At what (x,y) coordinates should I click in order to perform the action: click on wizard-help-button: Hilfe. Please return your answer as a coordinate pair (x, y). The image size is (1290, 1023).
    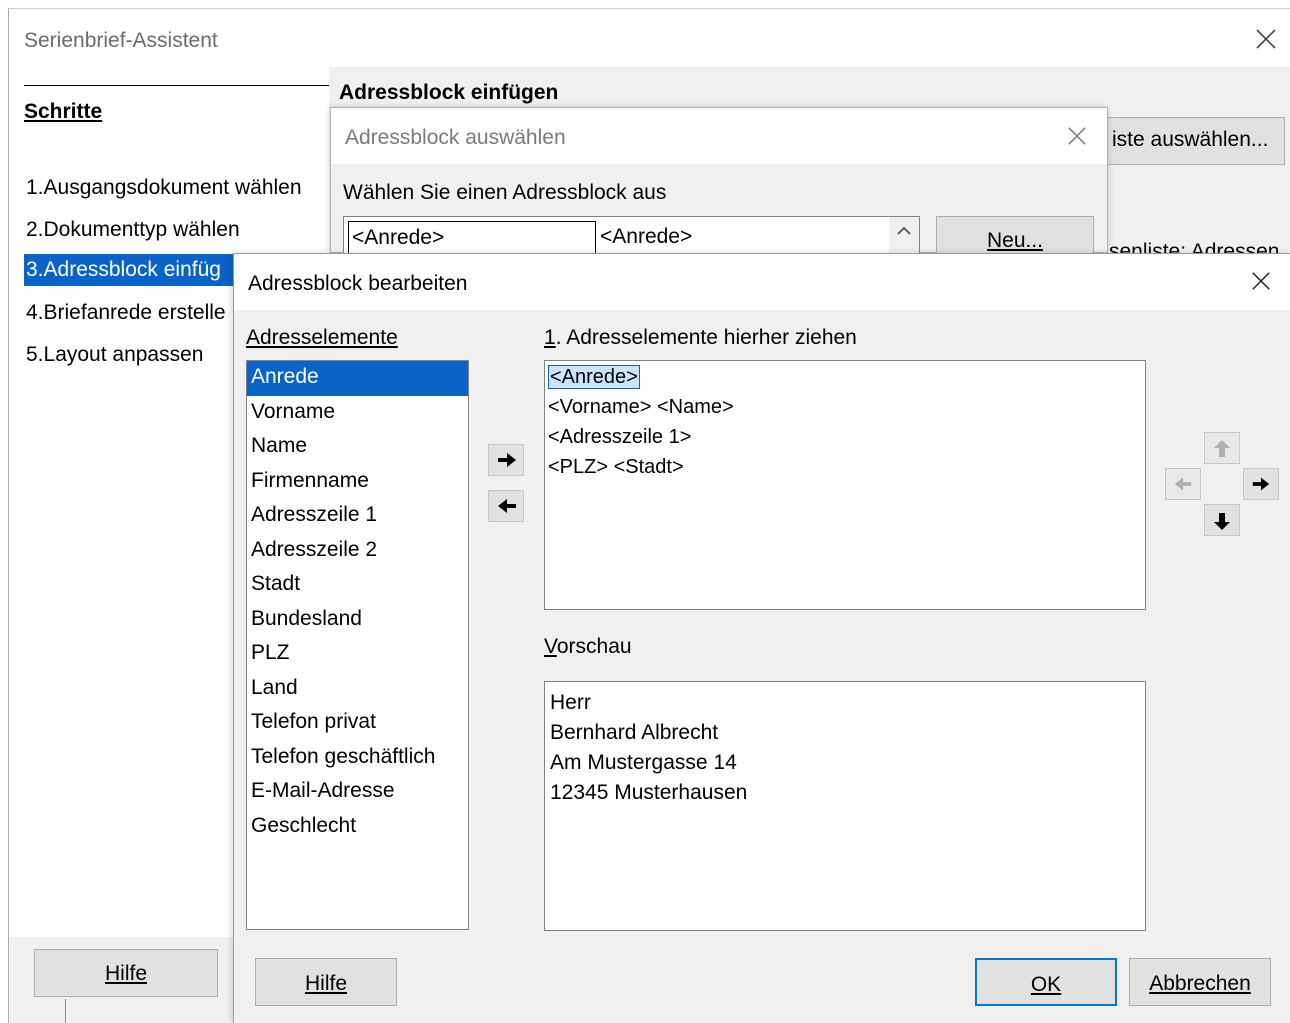
    Looking at the image, I should click on (126, 973).